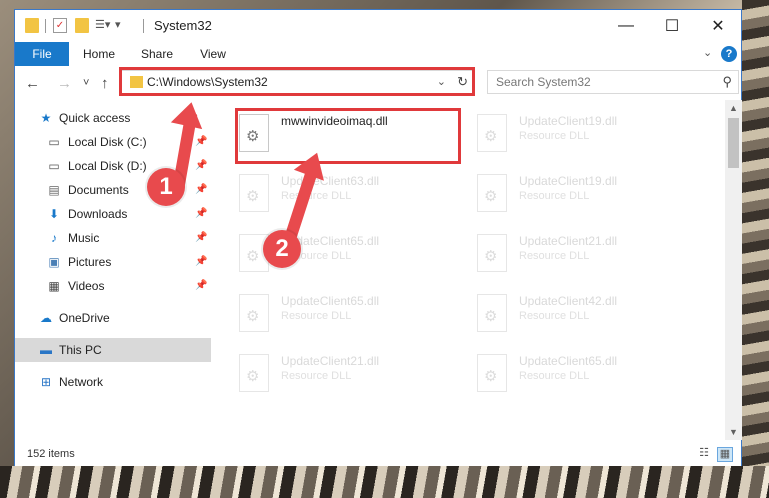 This screenshot has width=769, height=498. I want to click on file-name: UpdateClient63.dll, so click(330, 181).